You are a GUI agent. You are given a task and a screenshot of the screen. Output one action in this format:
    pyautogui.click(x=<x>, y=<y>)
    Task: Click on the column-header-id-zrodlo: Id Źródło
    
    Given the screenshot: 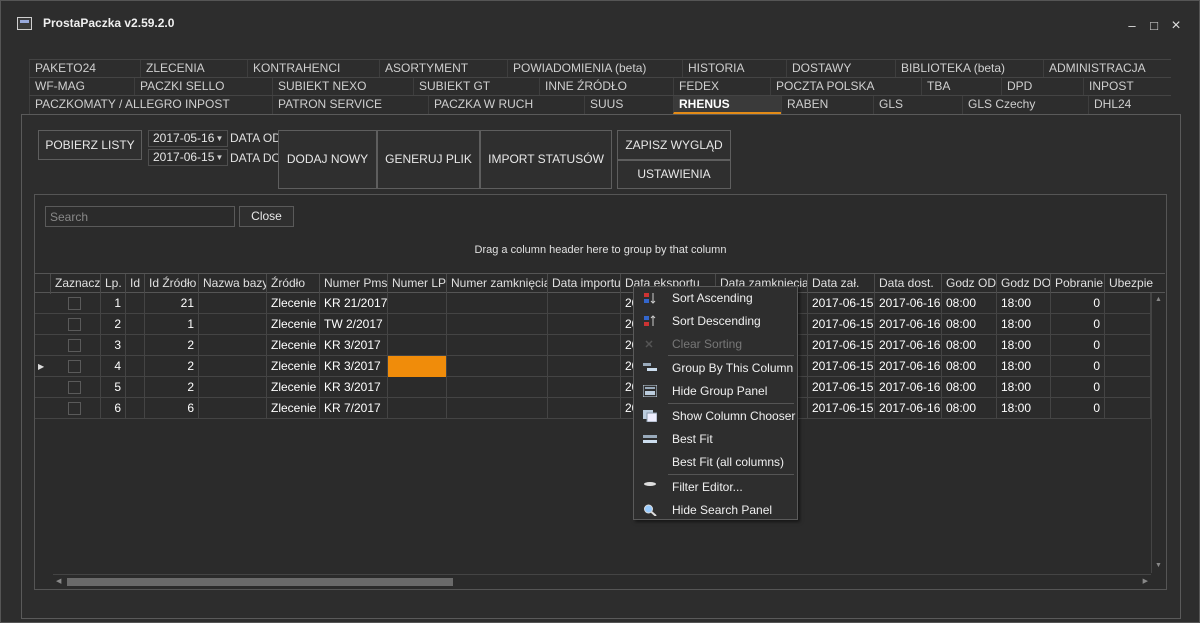 What is the action you would take?
    pyautogui.click(x=172, y=284)
    